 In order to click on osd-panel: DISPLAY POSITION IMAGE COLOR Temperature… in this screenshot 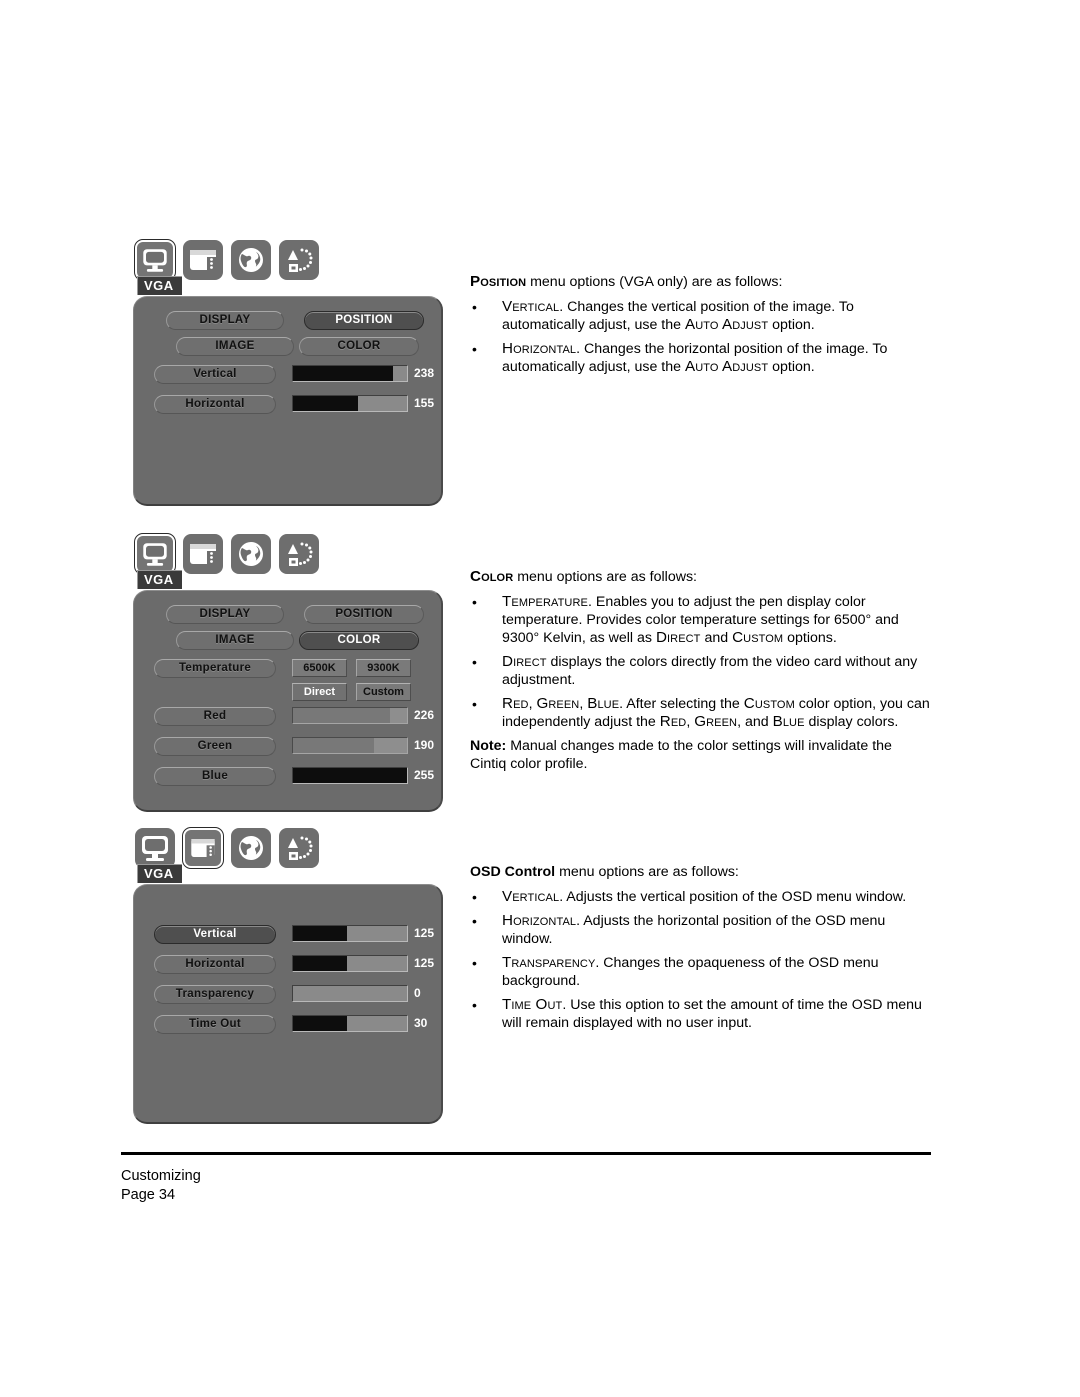, I will do `click(288, 701)`.